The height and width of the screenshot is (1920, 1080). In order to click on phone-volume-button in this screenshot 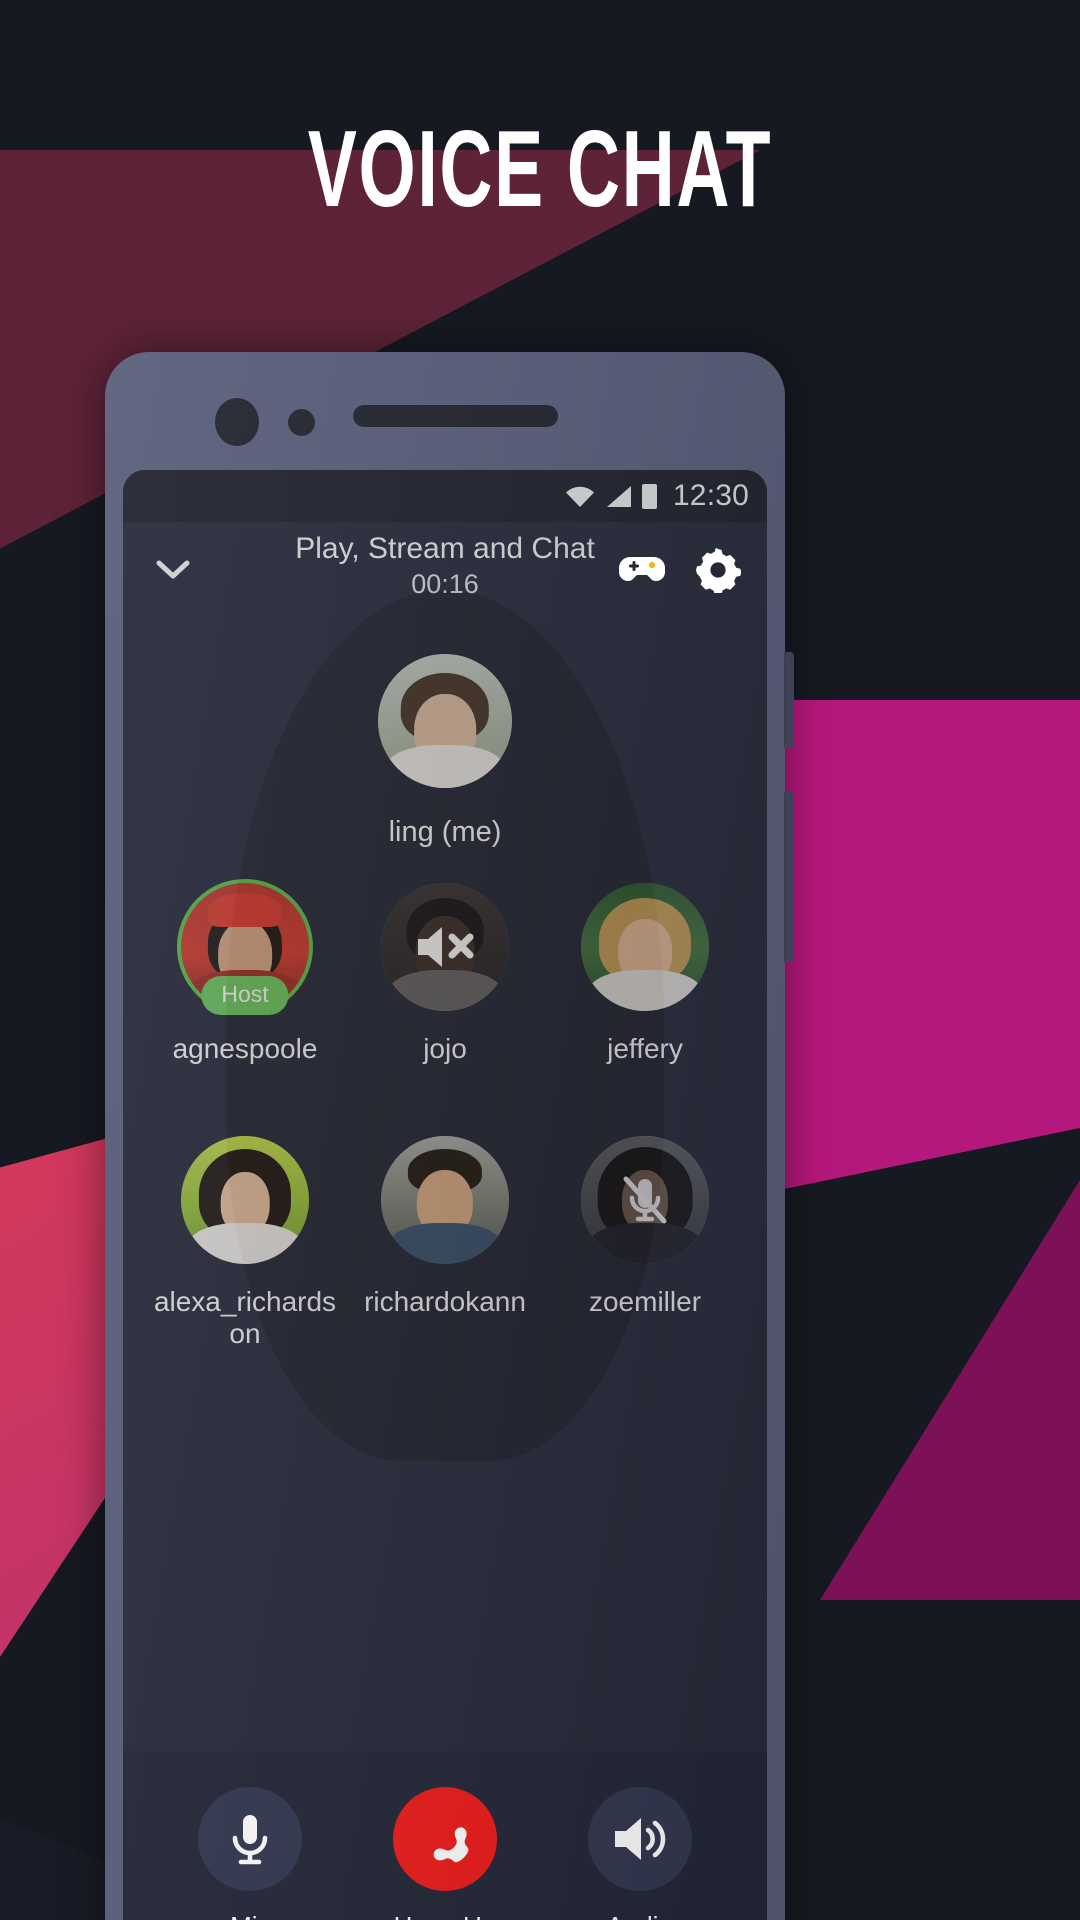, I will do `click(789, 877)`.